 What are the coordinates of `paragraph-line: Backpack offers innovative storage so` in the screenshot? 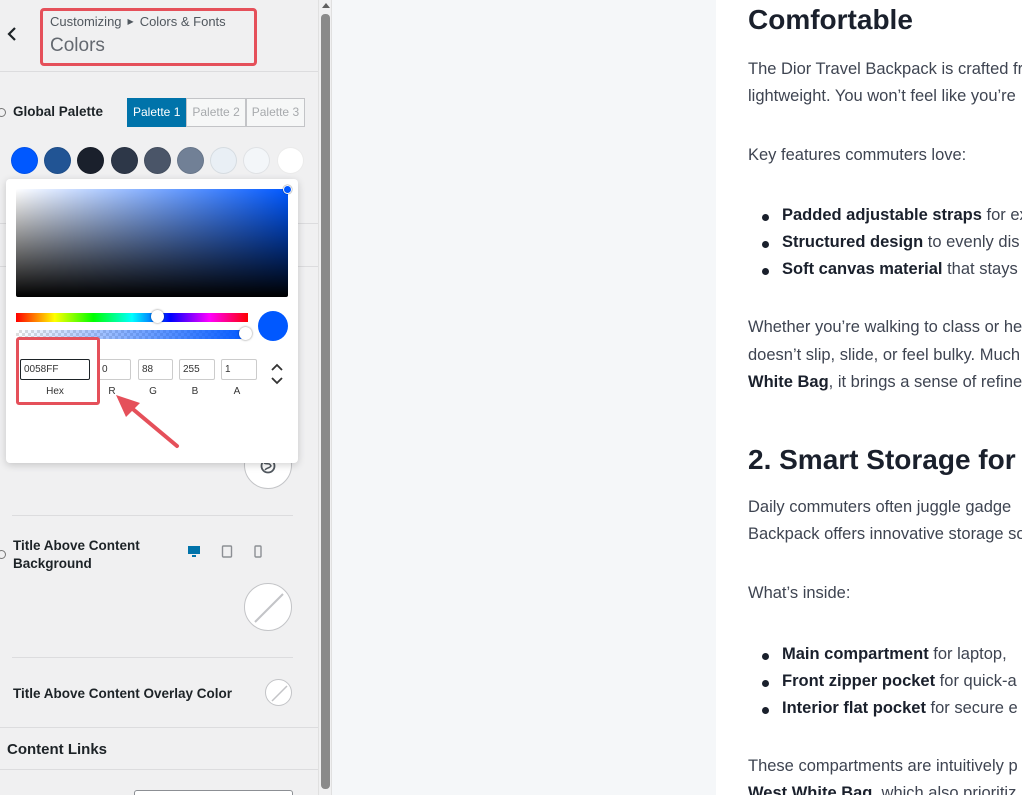 It's located at (885, 534).